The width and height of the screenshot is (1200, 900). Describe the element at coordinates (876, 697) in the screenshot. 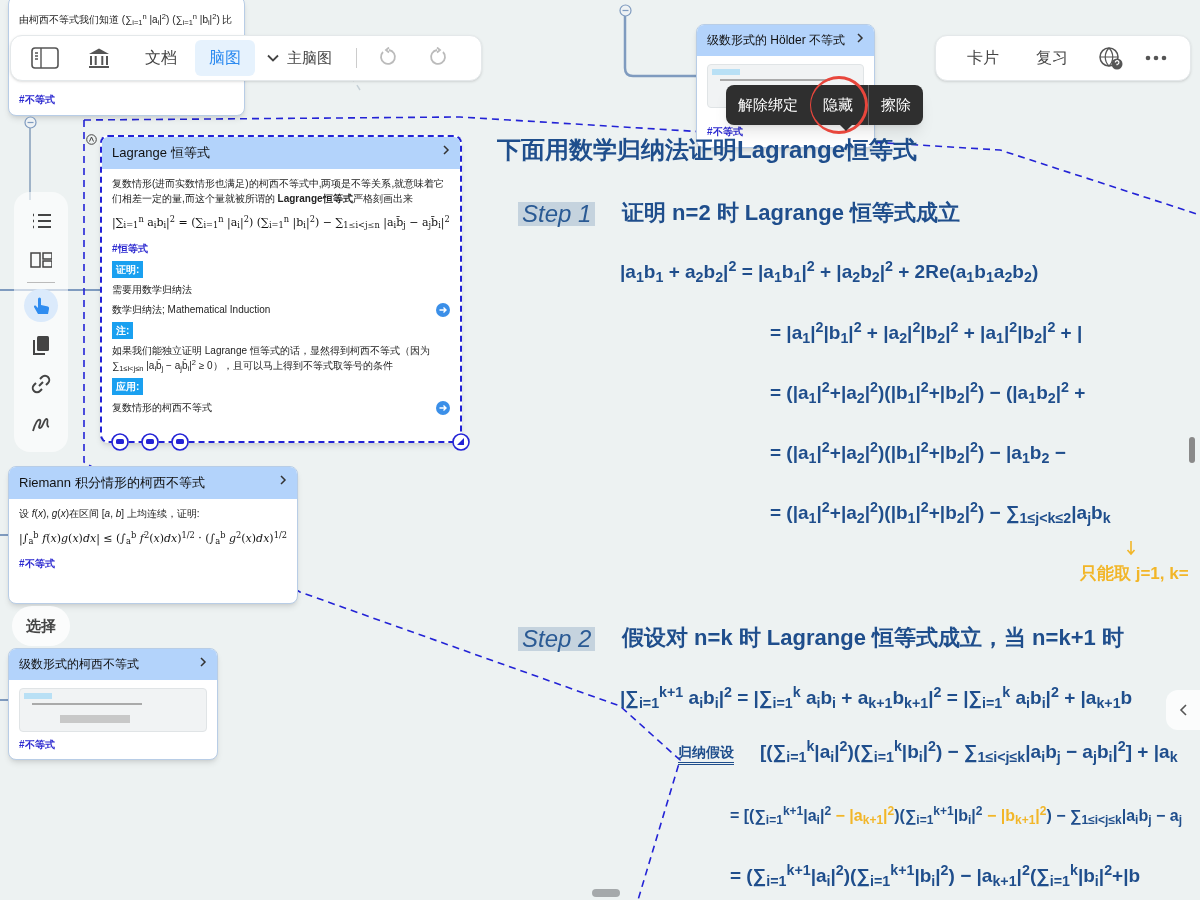

I see `handwritten-formula: |∑$_{i=1}$$^{k+1}$ a$_{i}$b$_{i}$|$^{2}$ = |∑$_{i=1}$$^{k}$ a$_{i}$b$_{i}$ + a$_{k+1}$b$_{k+1}$|$^{2}$ = |∑$_{i=1}$$^{k}$ a$_{i}$b$_{i}$|$^{2}$ + |a$_{k+1}$b` at that location.